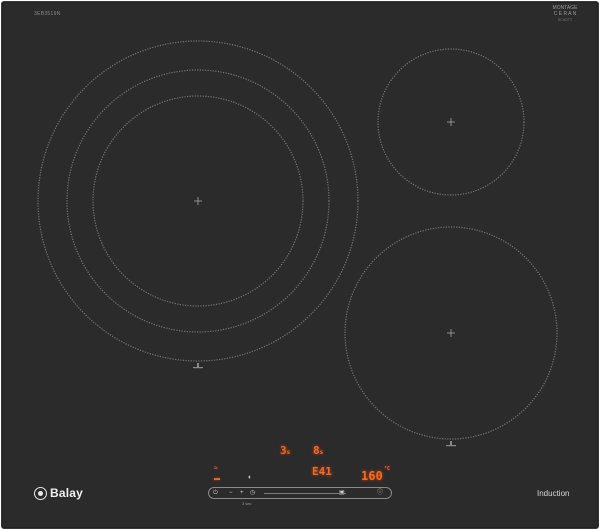 The height and width of the screenshot is (529, 600). What do you see at coordinates (451, 444) in the screenshot?
I see `zone-front-right-marker-icon` at bounding box center [451, 444].